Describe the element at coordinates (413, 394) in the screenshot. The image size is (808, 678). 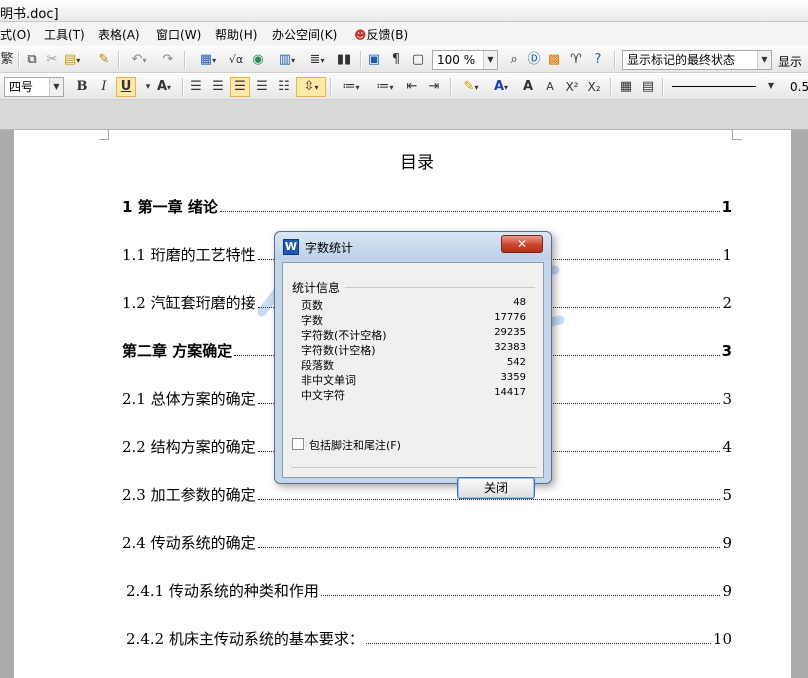
I see `stat-chinese-chars: 中文字符 14417` at that location.